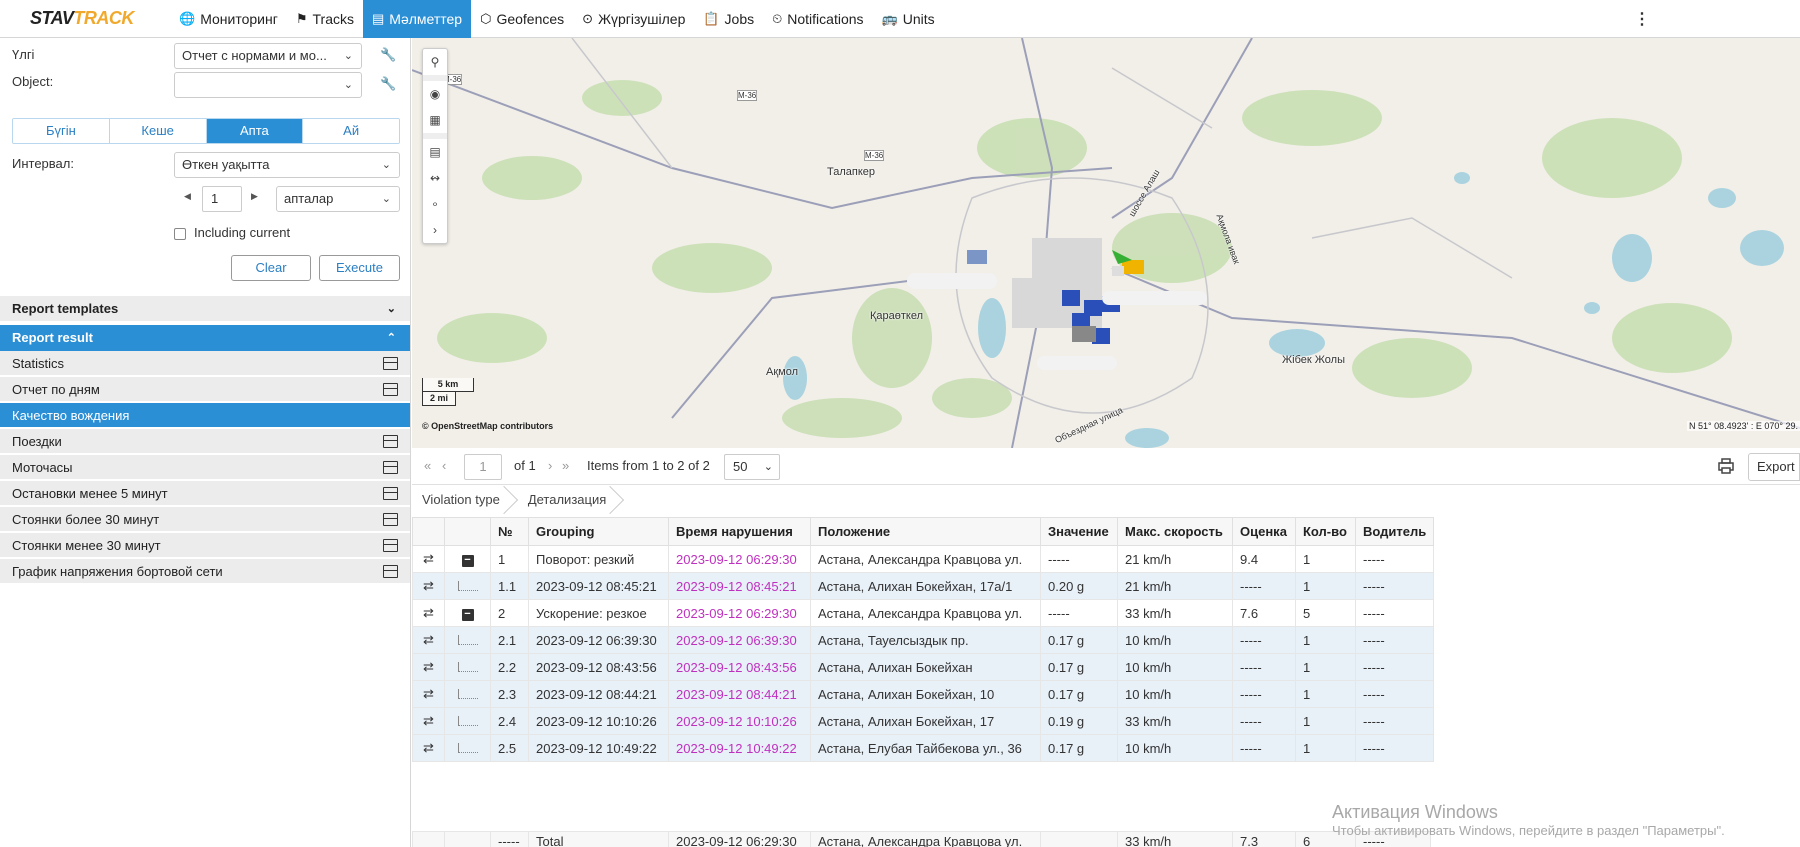  What do you see at coordinates (435, 62) in the screenshot?
I see `search-icon: ⚲` at bounding box center [435, 62].